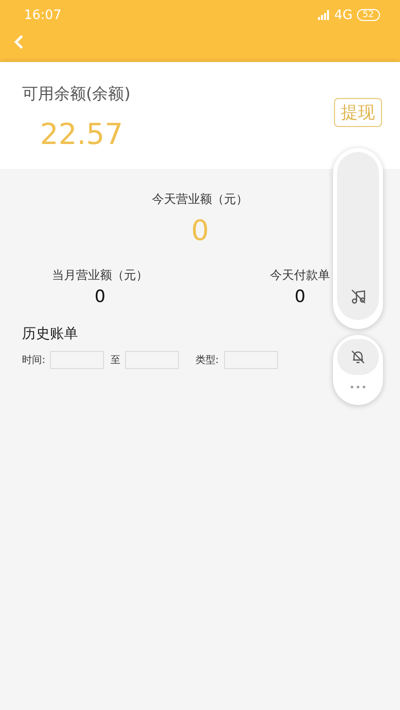  What do you see at coordinates (43, 15) in the screenshot?
I see `status-time: 16:07` at bounding box center [43, 15].